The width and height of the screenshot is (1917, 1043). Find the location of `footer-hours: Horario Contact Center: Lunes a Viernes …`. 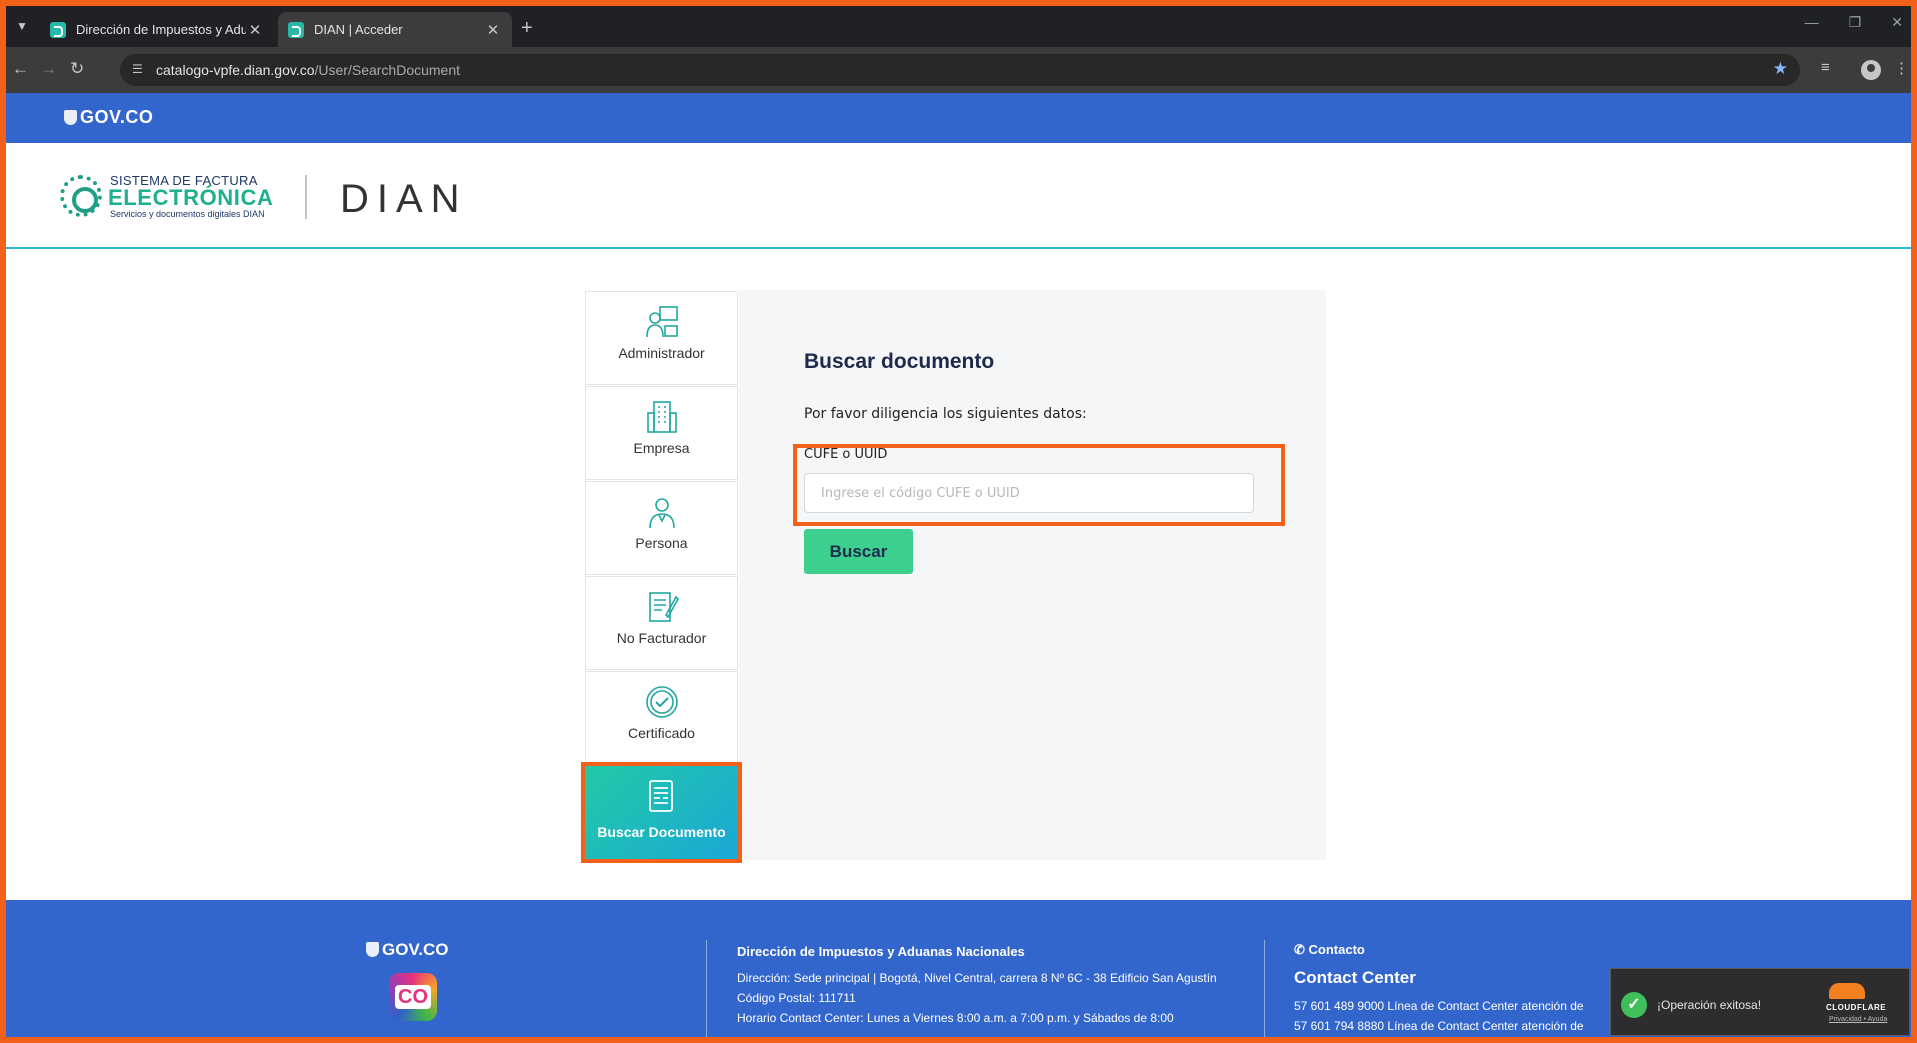

footer-hours: Horario Contact Center: Lunes a Viernes … is located at coordinates (955, 1018).